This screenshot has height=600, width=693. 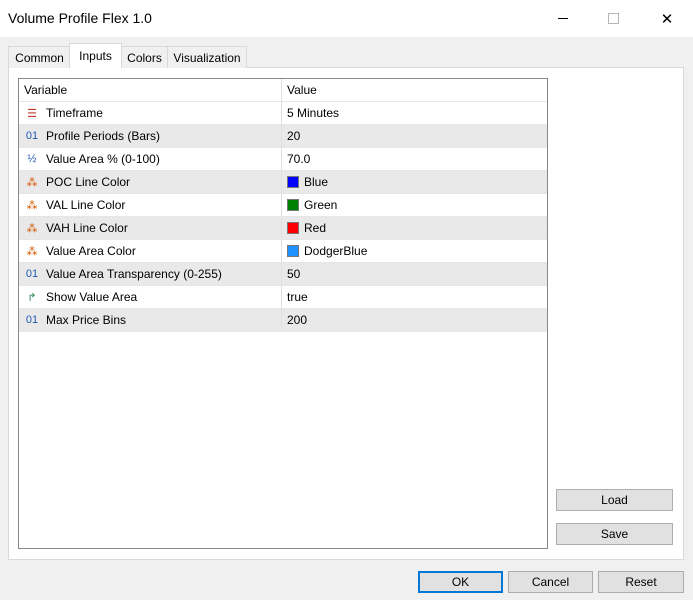 I want to click on variable-cell: ⁂ VAL Line Color, so click(x=150, y=205).